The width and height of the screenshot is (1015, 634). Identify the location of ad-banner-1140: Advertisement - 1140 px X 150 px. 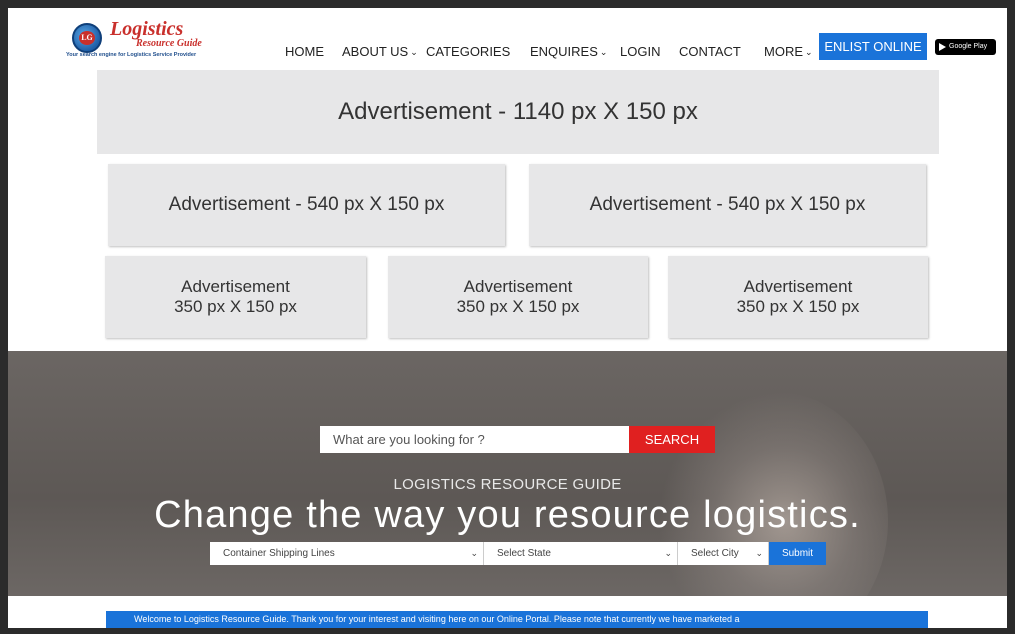
(518, 112).